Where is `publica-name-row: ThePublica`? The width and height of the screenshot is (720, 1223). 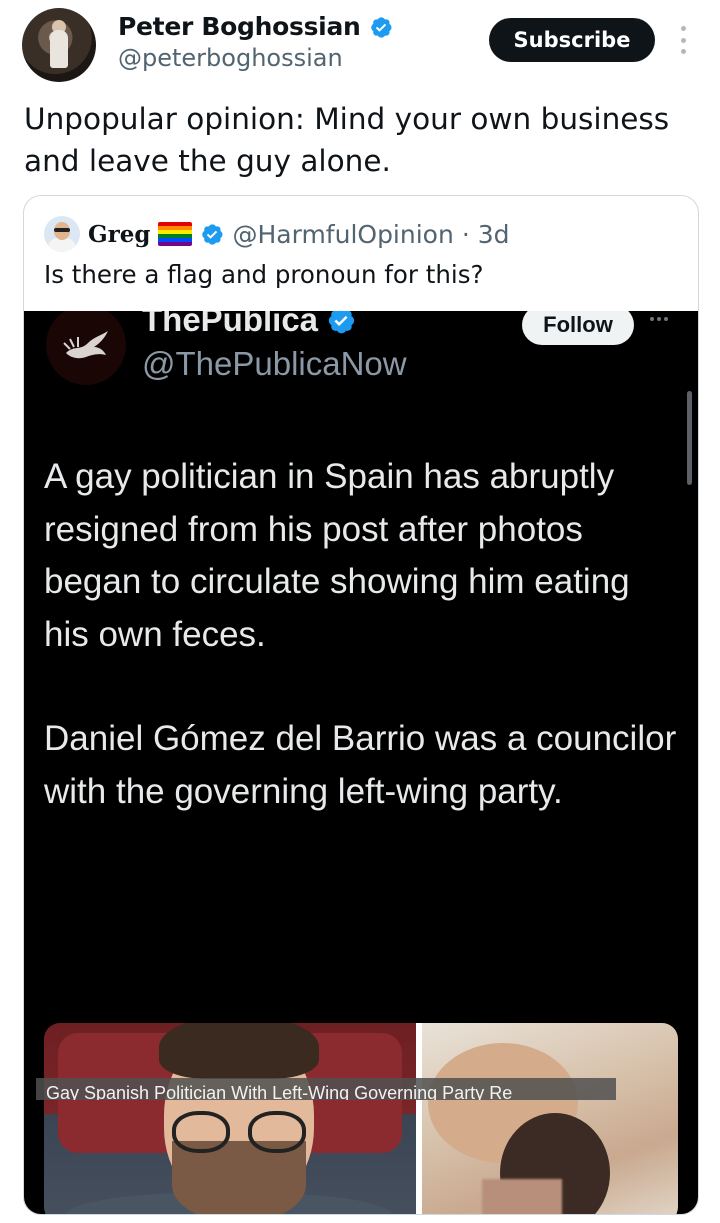
publica-name-row: ThePublica is located at coordinates (249, 325).